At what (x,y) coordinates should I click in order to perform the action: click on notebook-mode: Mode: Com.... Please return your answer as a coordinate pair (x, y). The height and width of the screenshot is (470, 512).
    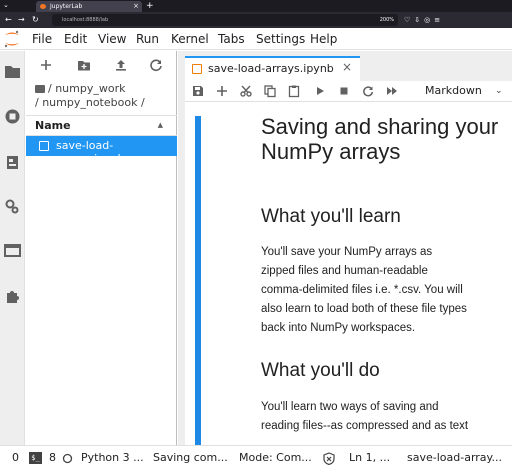
    Looking at the image, I should click on (275, 458).